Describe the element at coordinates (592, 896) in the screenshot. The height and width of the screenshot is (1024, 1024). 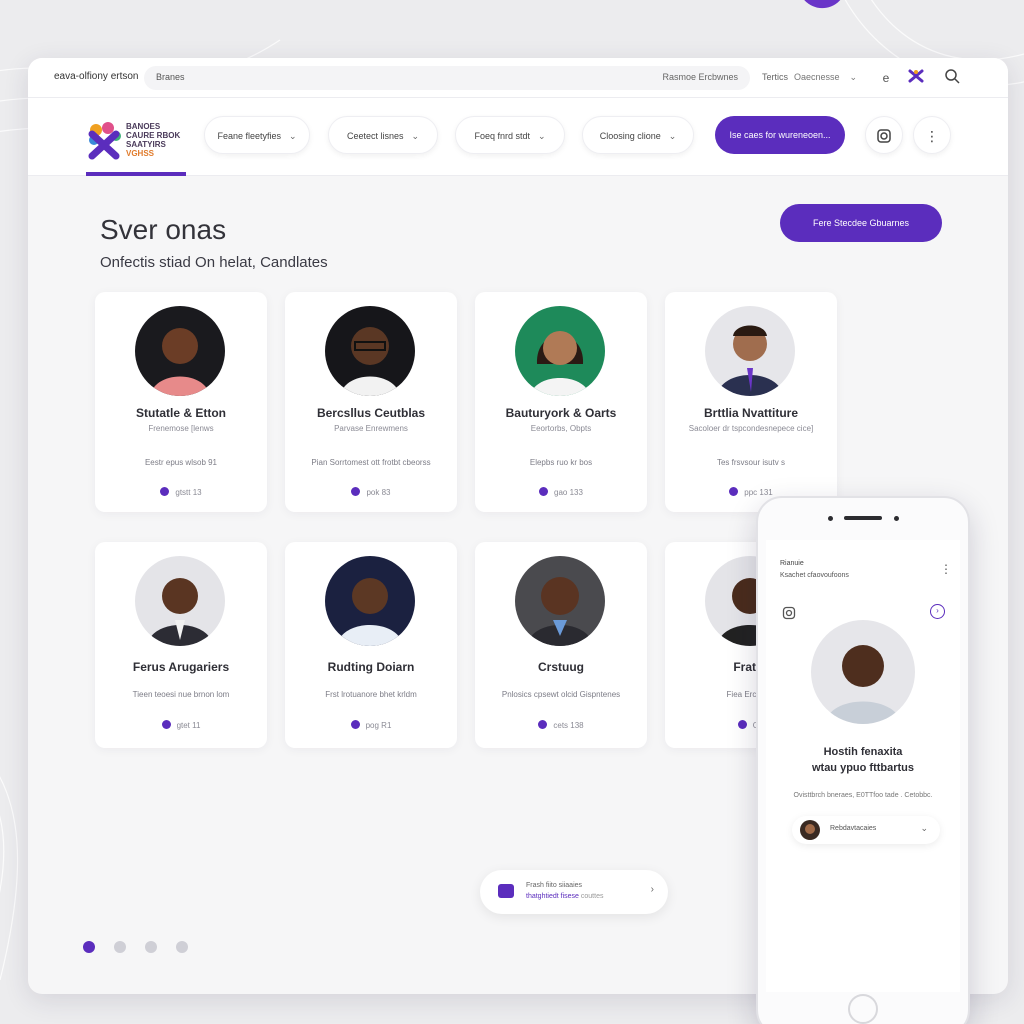
I see `toast-body-muted: couttes` at that location.